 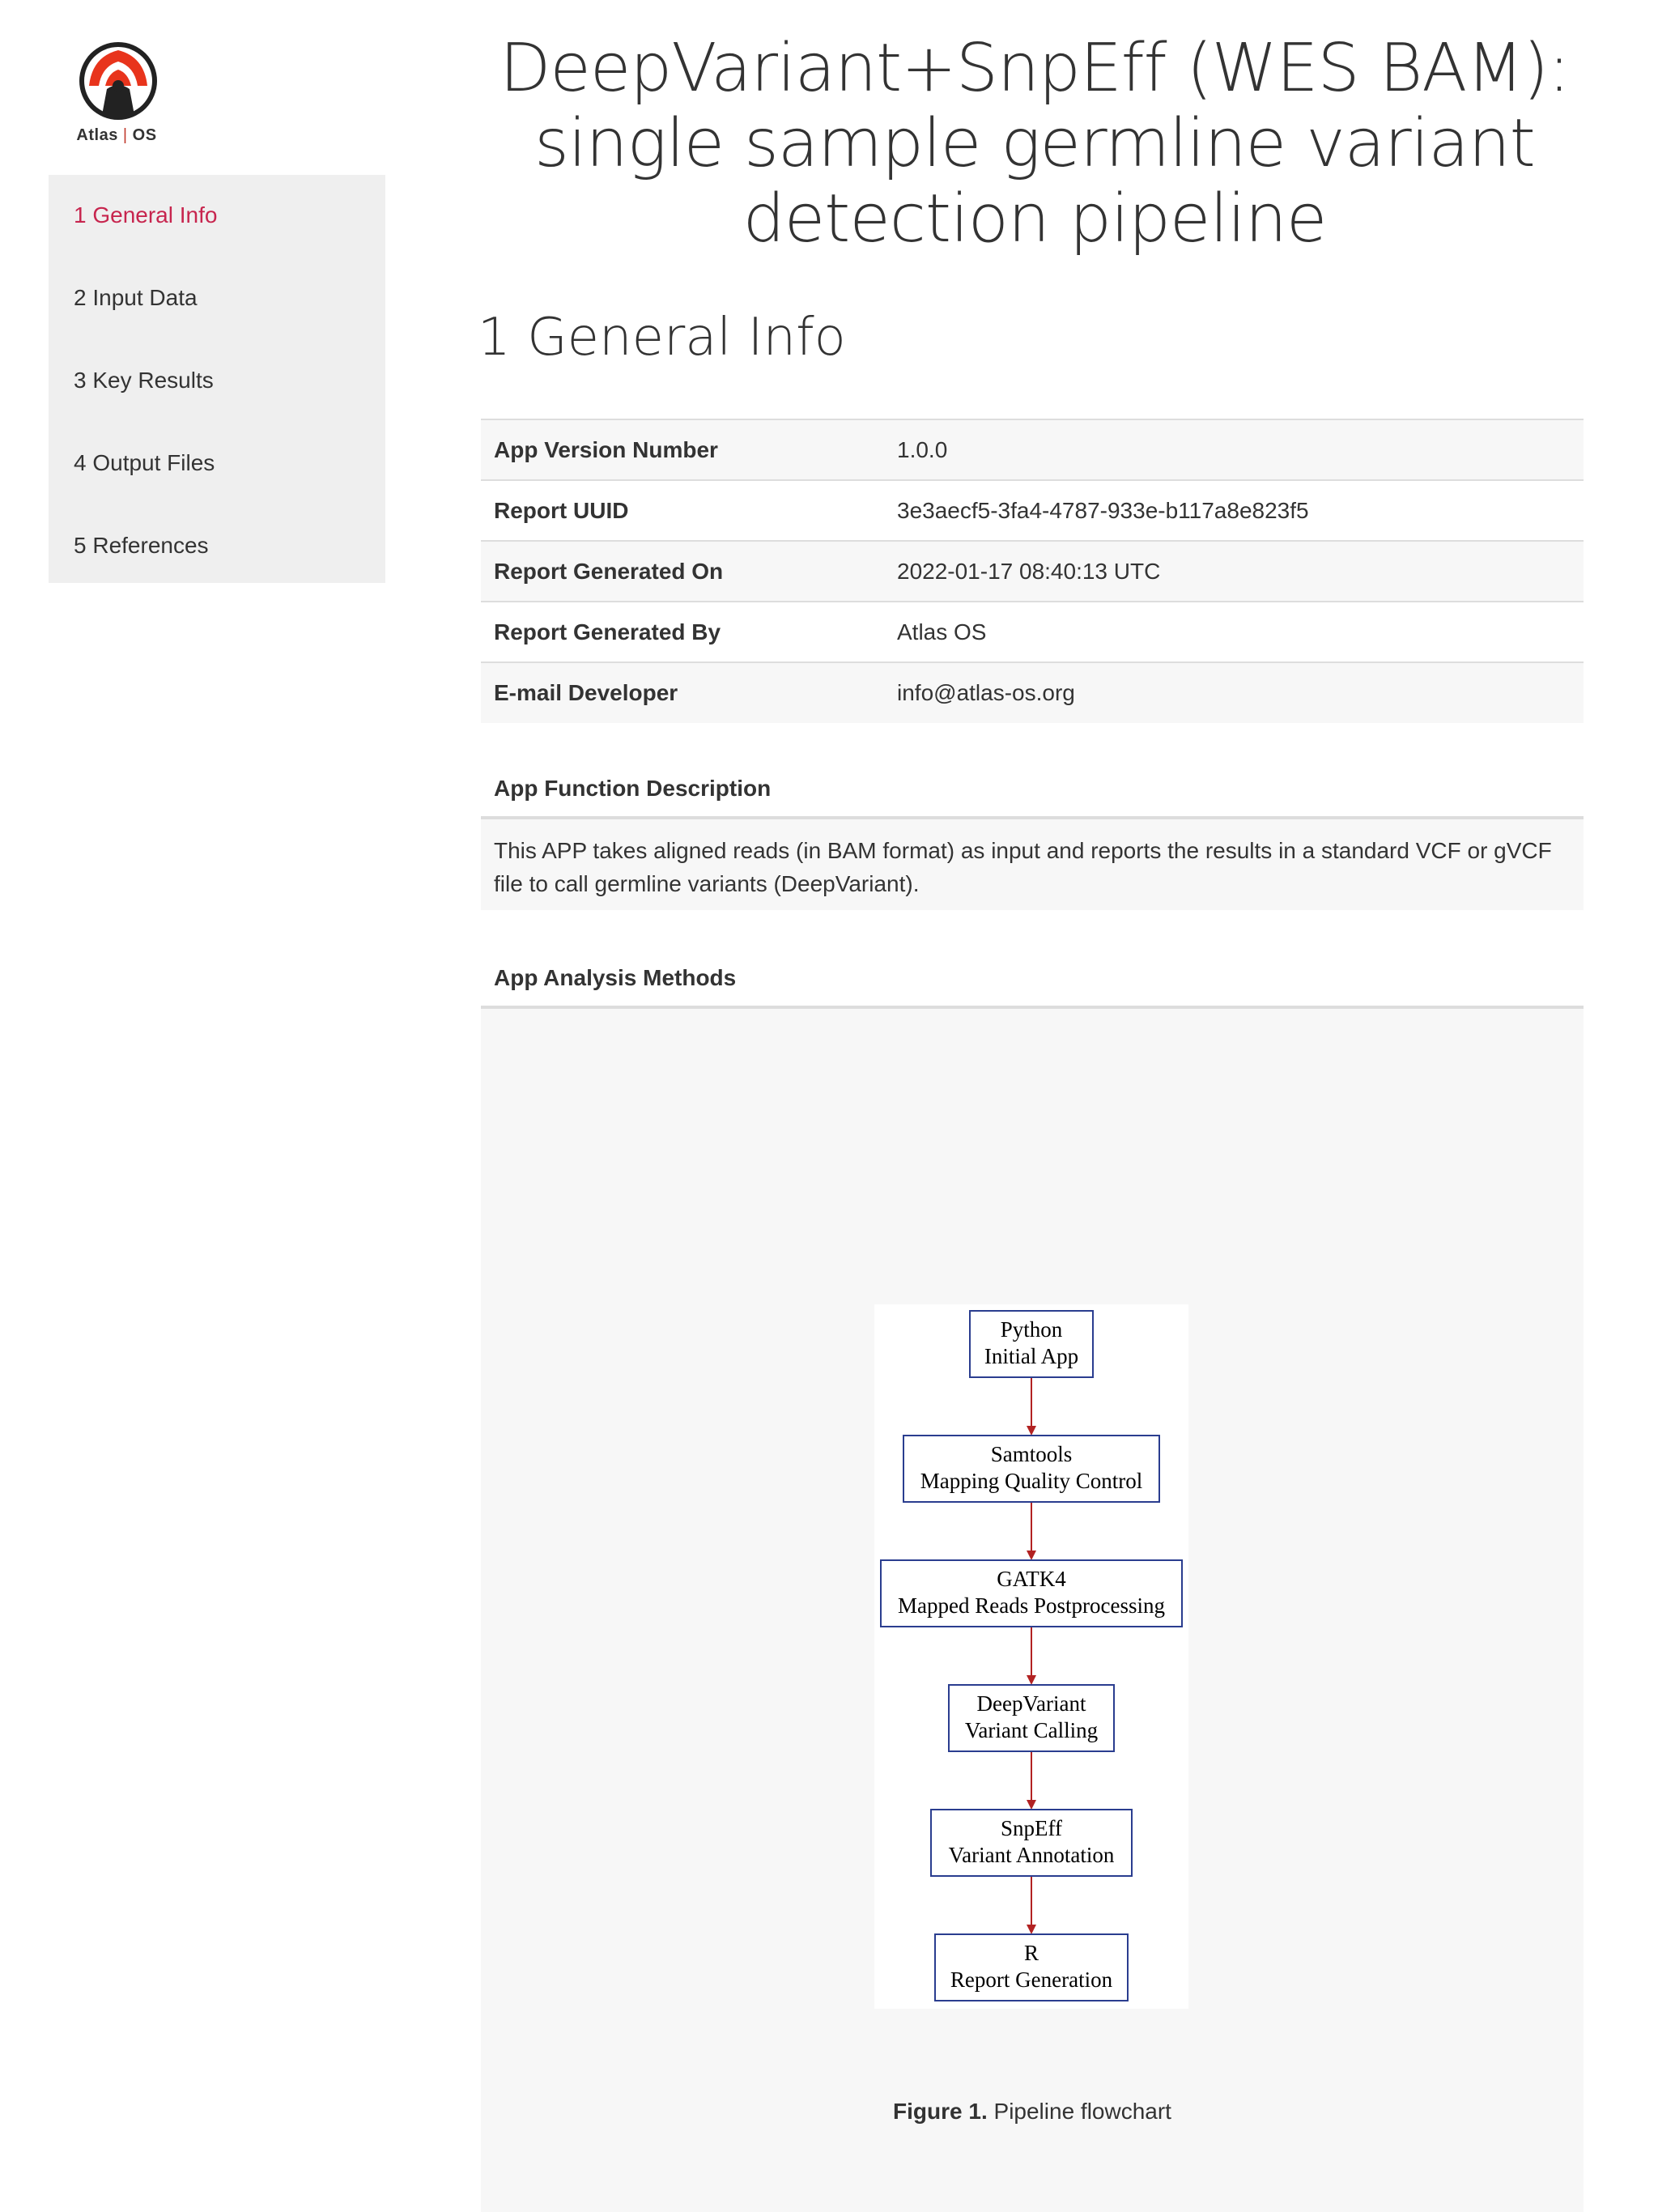 What do you see at coordinates (1031, 1828) in the screenshot?
I see `flowchart-node-label: SnpEff` at bounding box center [1031, 1828].